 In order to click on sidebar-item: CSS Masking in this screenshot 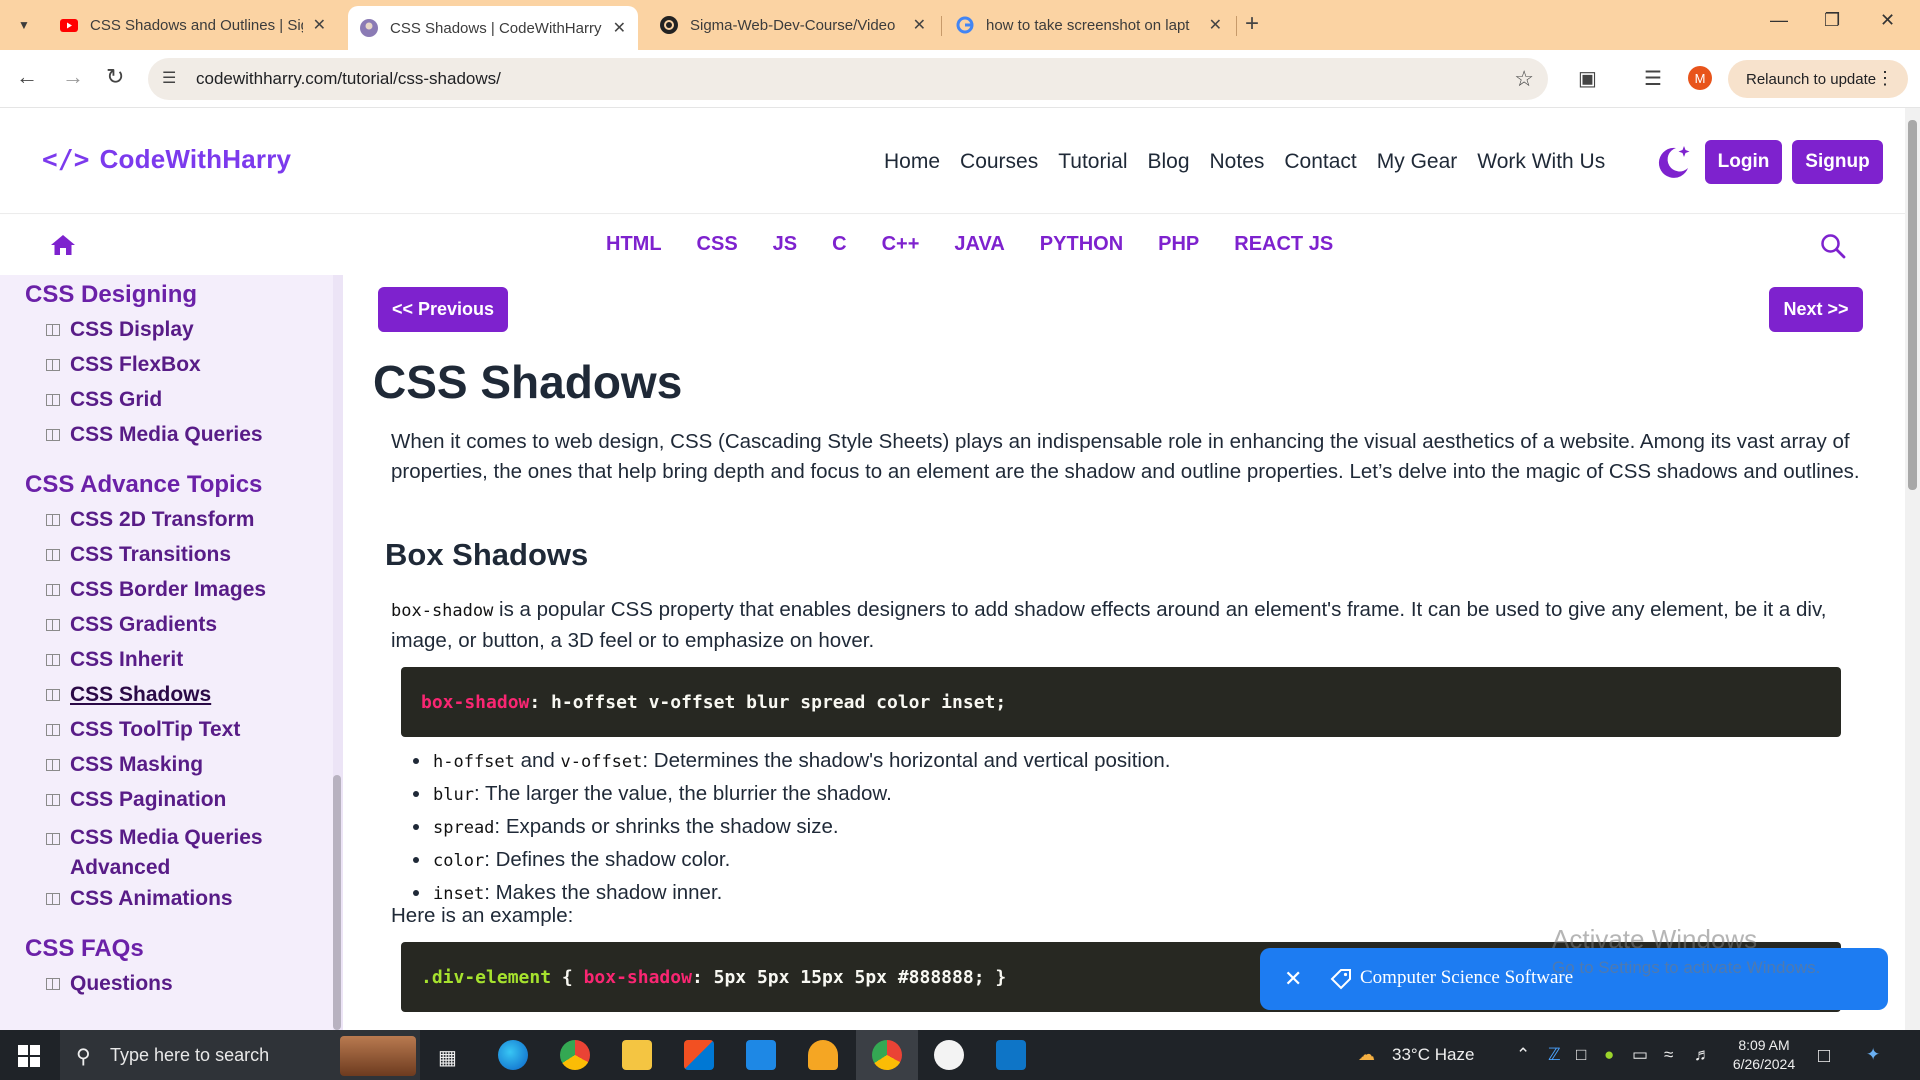, I will do `click(124, 765)`.